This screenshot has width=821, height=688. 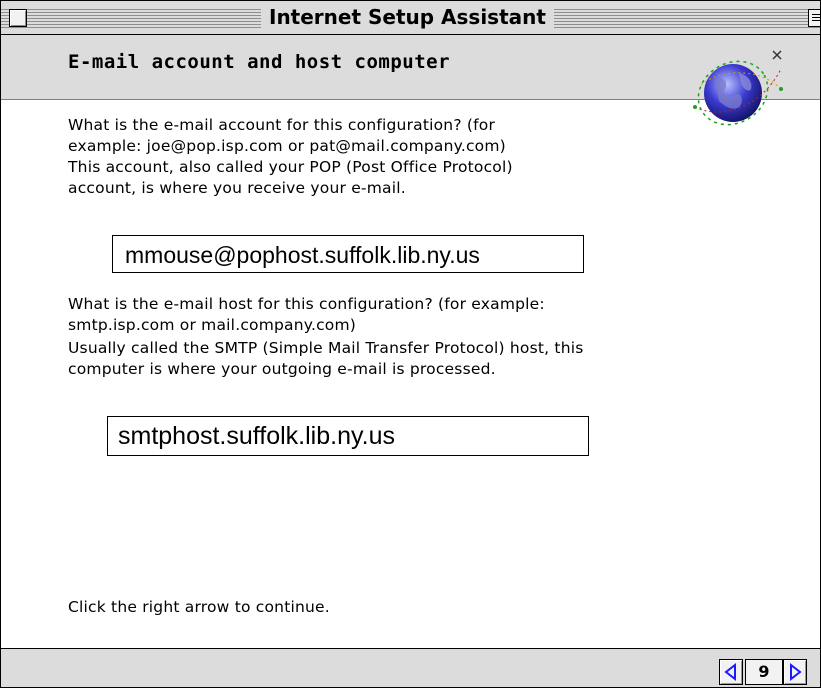 What do you see at coordinates (259, 62) in the screenshot?
I see `page-title: E-mail account and host computer` at bounding box center [259, 62].